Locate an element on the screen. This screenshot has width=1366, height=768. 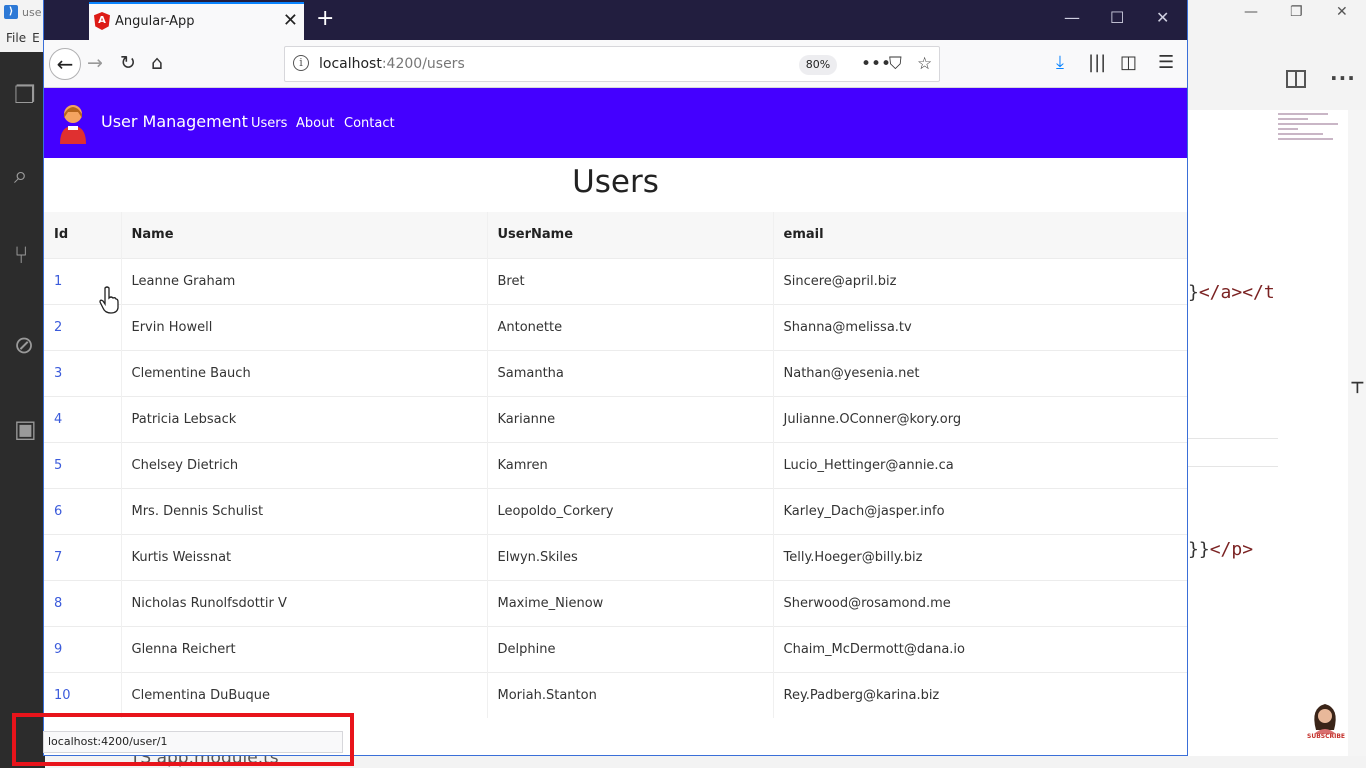
vscode-minimize-icon: — is located at coordinates (1251, 12).